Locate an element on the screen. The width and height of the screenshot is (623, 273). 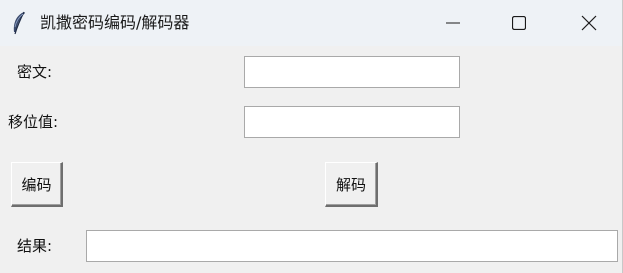
window-title: 凯撒密码编码/解码器 is located at coordinates (115, 22).